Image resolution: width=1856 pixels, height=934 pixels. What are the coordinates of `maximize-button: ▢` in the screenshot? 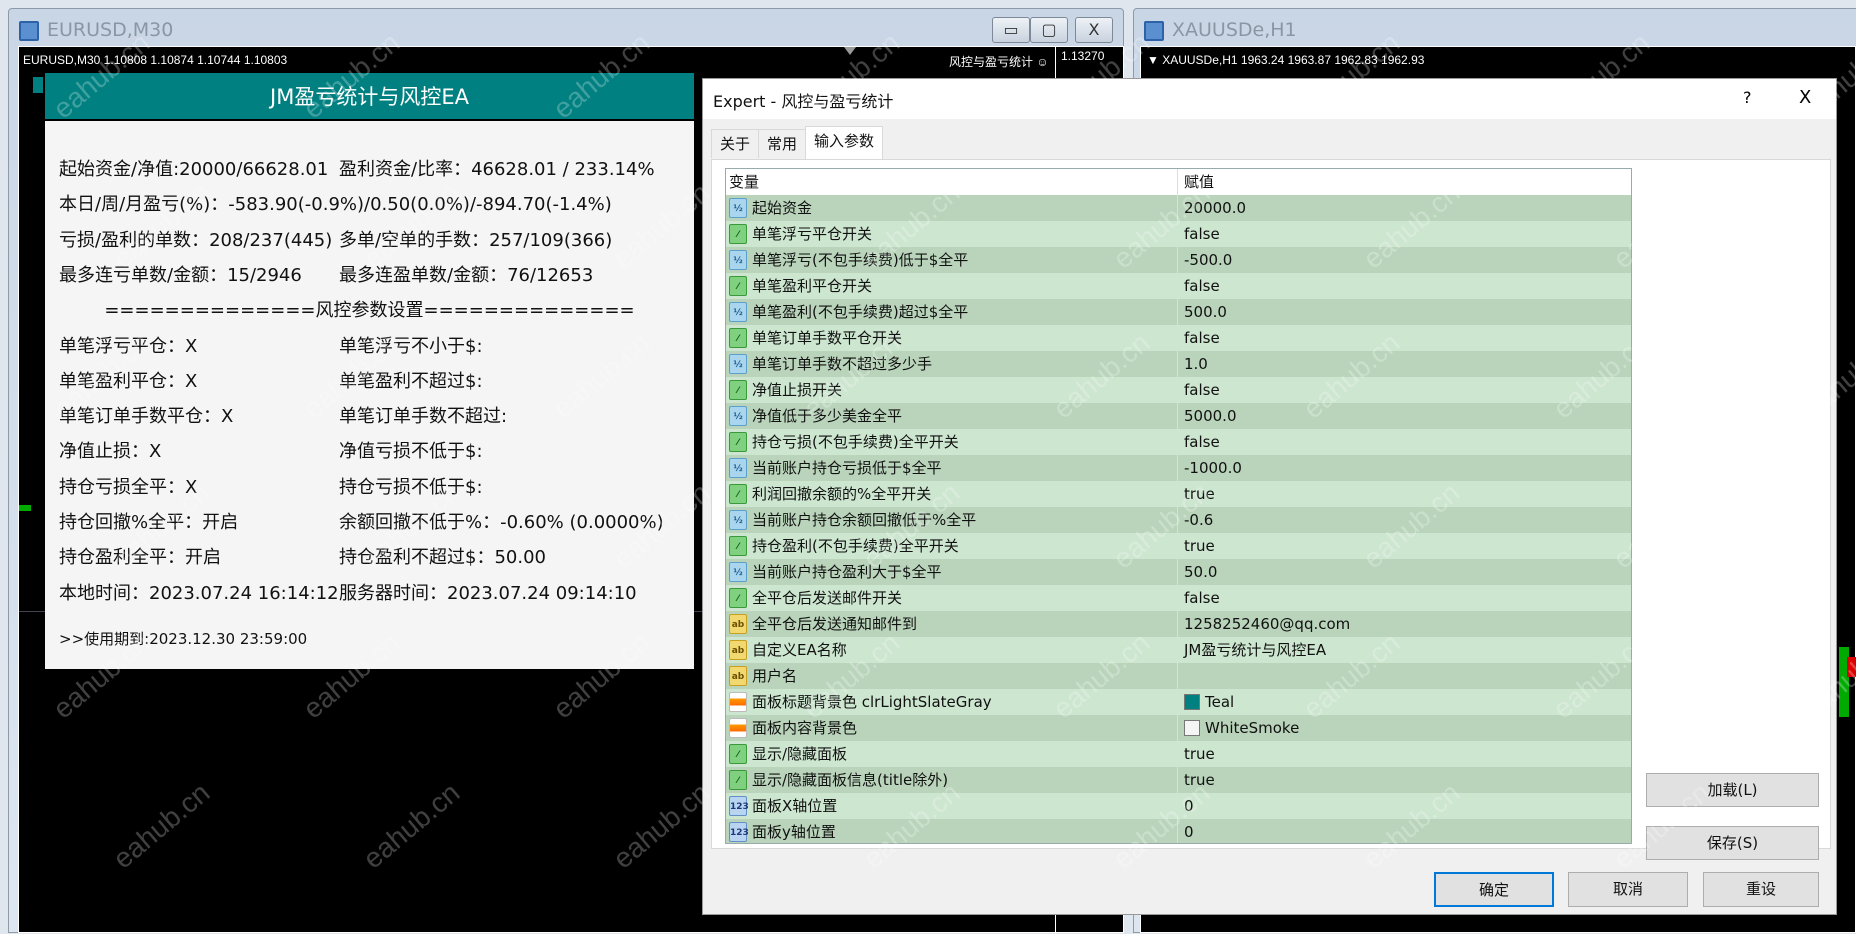 It's located at (1049, 30).